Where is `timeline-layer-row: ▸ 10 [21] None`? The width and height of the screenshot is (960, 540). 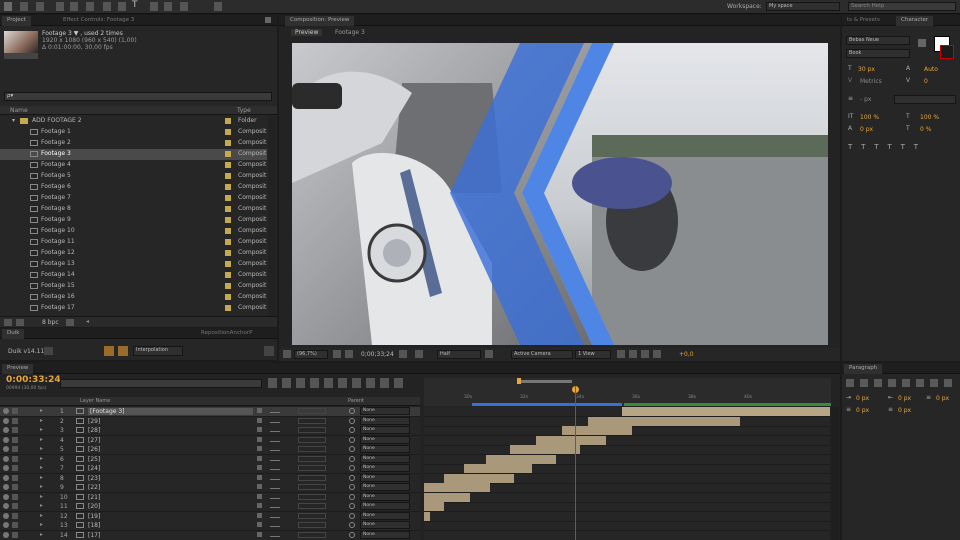 timeline-layer-row: ▸ 10 [21] None is located at coordinates (210, 497).